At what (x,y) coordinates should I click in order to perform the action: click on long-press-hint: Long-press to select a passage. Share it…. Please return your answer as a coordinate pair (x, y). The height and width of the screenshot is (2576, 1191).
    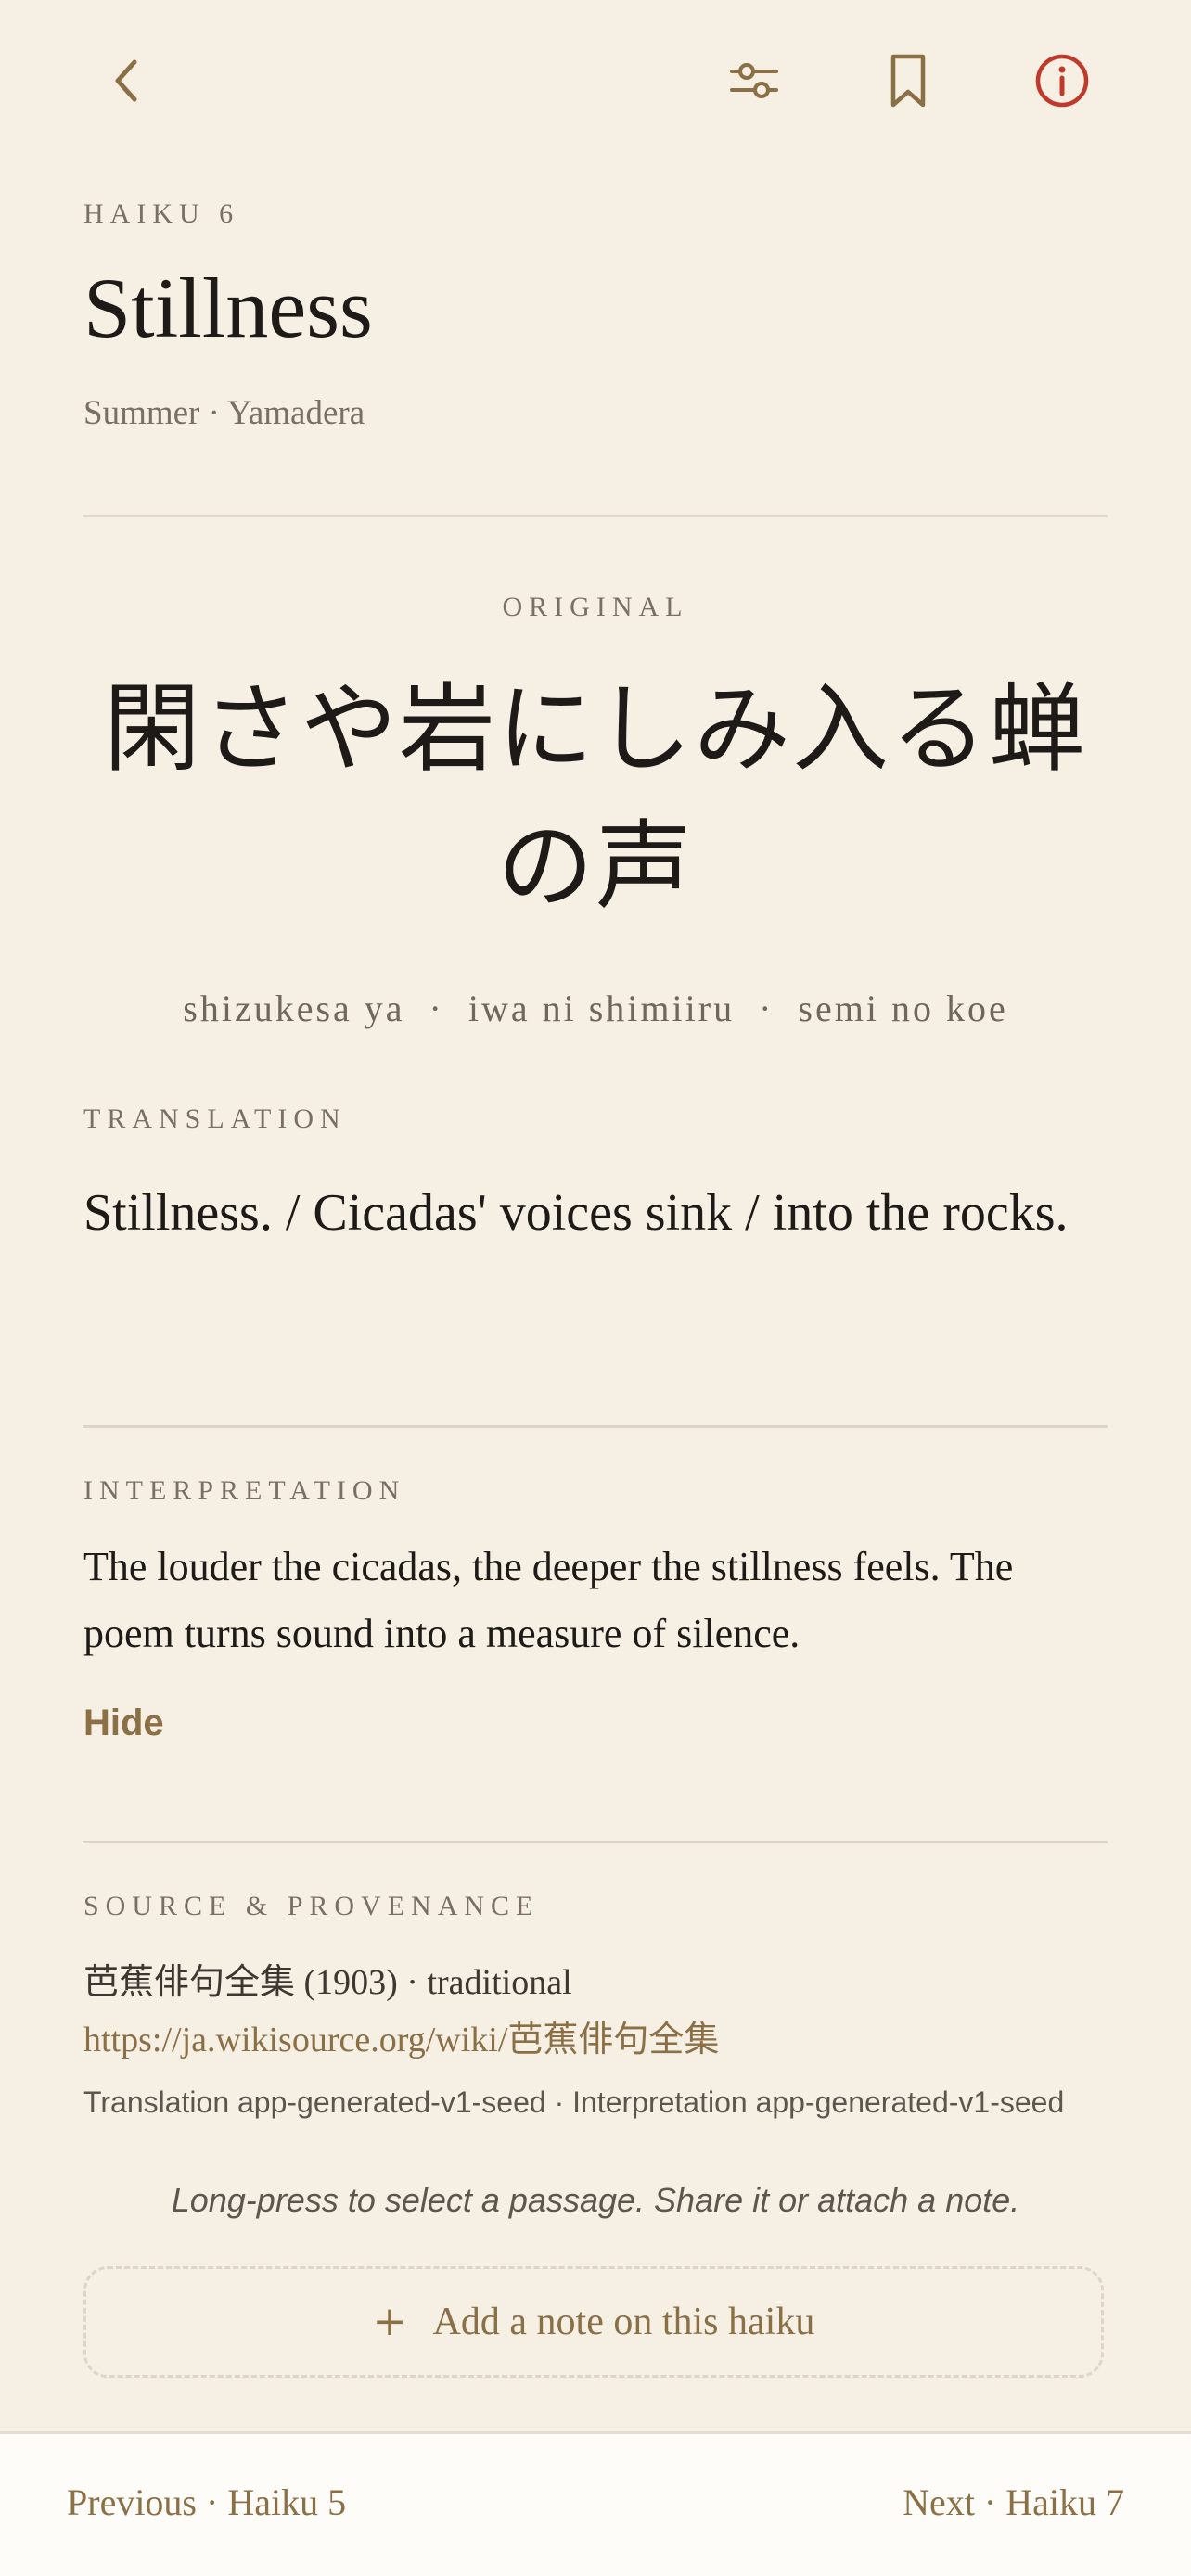
    Looking at the image, I should click on (595, 2200).